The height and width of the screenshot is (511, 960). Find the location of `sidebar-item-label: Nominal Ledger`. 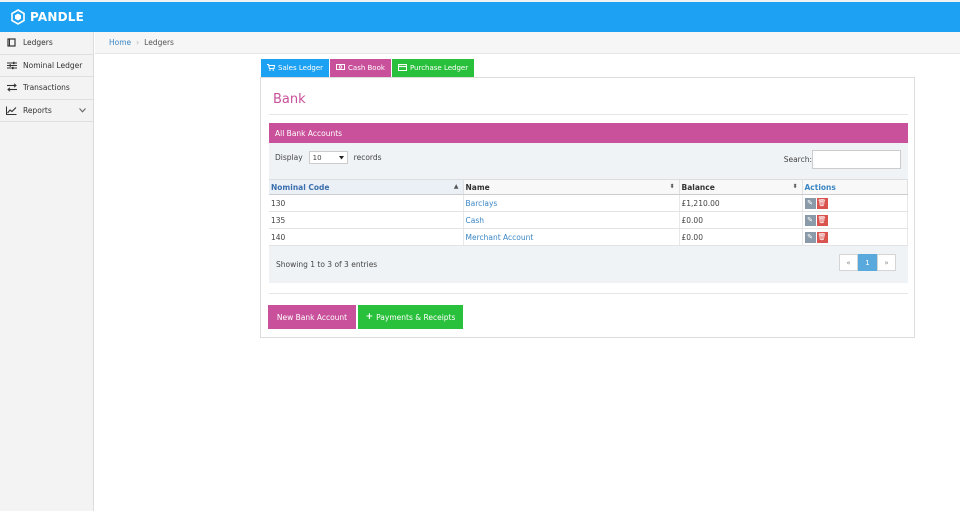

sidebar-item-label: Nominal Ledger is located at coordinates (53, 65).